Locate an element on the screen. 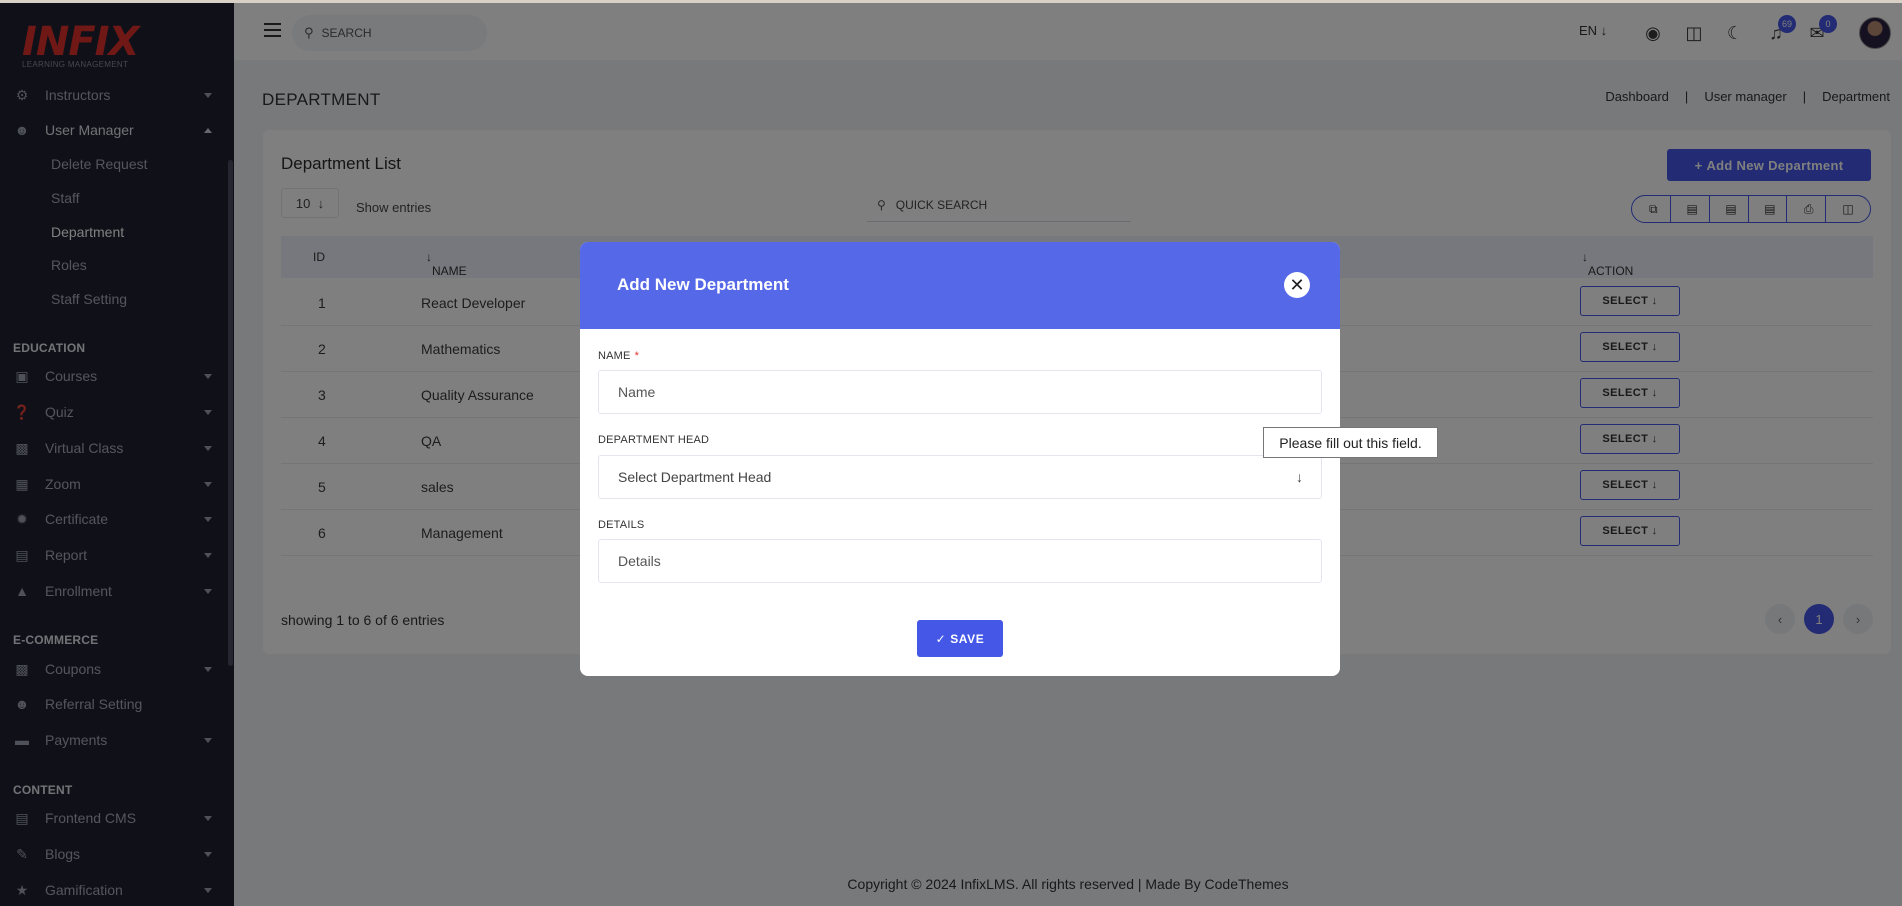 This screenshot has width=1902, height=906. department-head-select: Select Department Head ↓ is located at coordinates (960, 477).